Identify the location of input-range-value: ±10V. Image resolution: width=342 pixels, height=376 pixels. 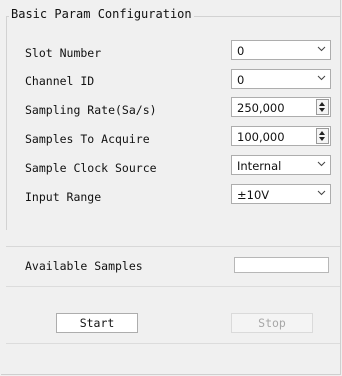
(253, 195).